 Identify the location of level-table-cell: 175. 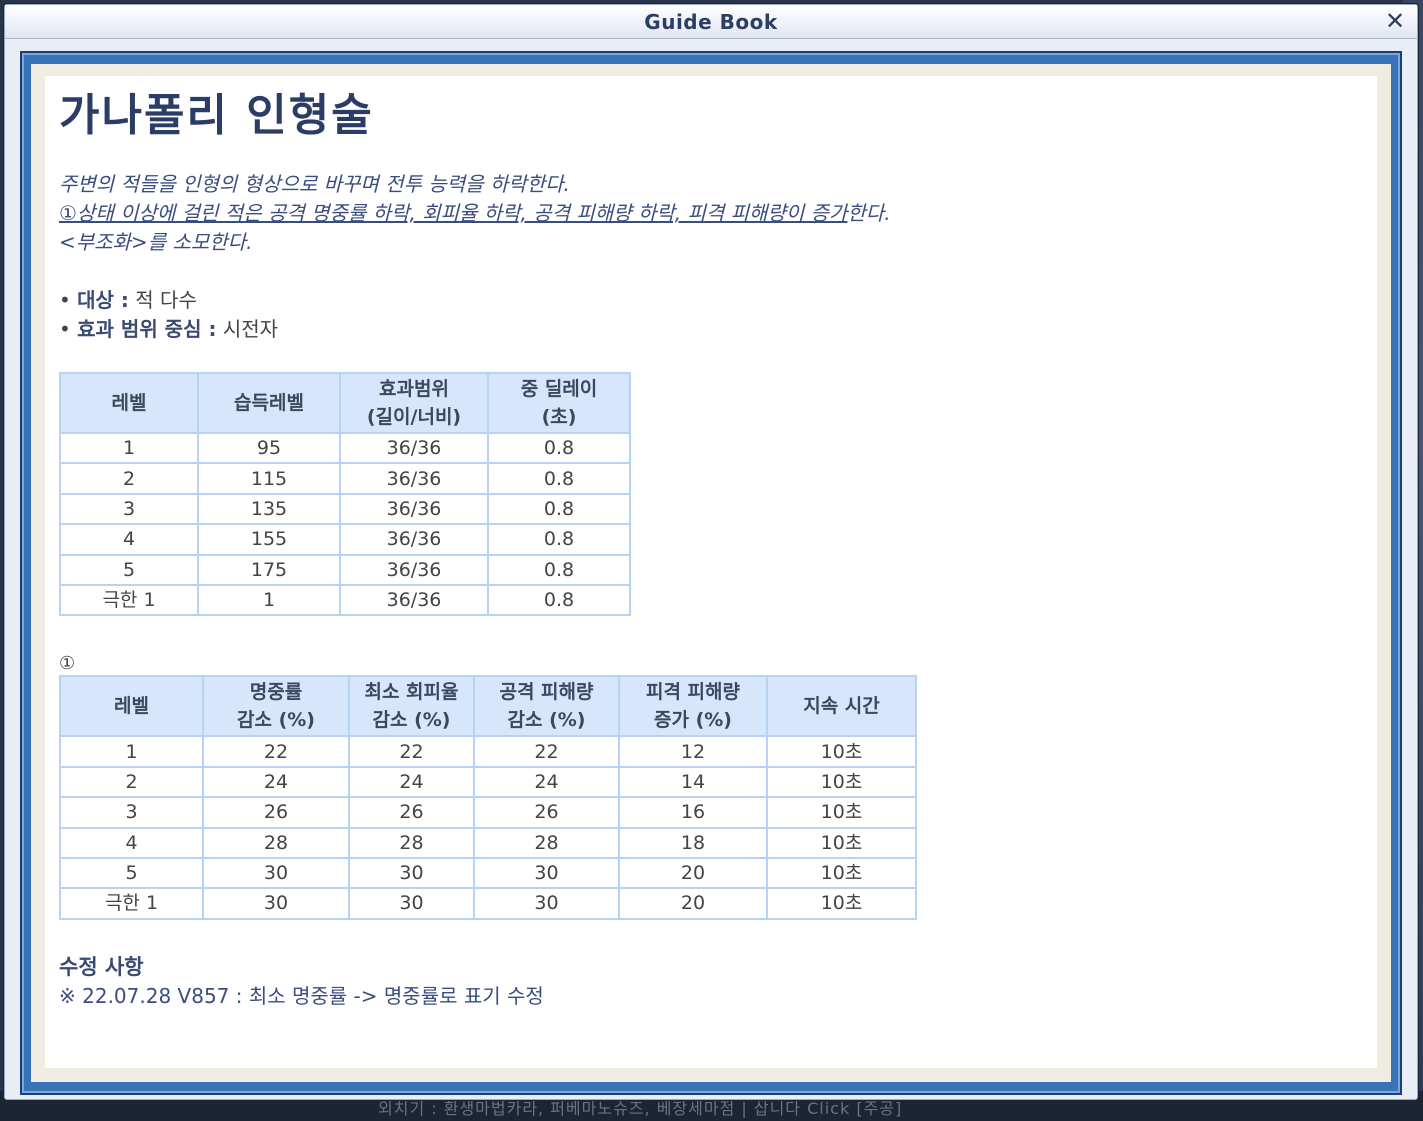
(269, 569).